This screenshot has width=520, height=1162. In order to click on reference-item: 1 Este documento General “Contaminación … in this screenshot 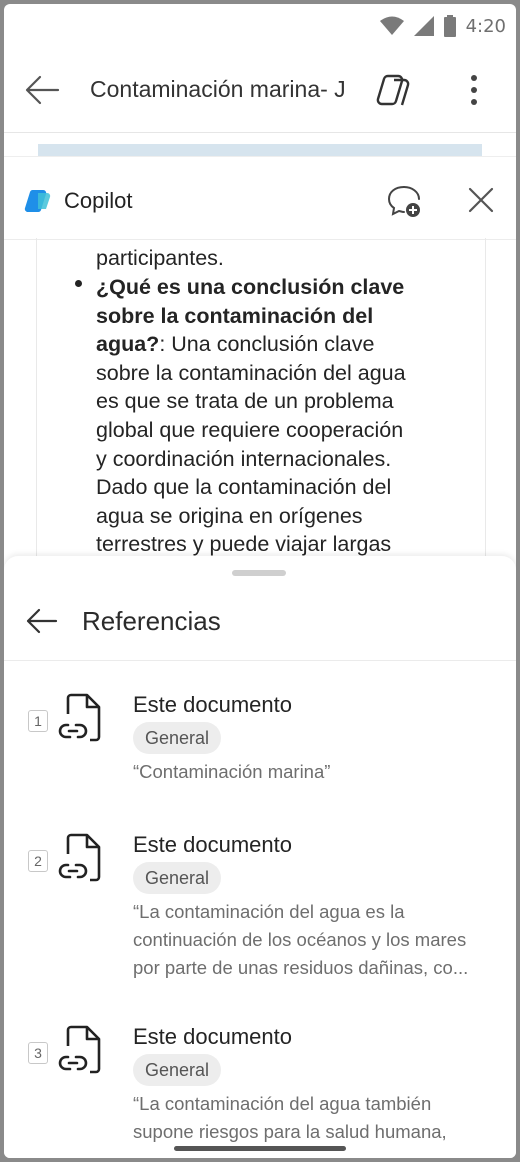, I will do `click(260, 743)`.